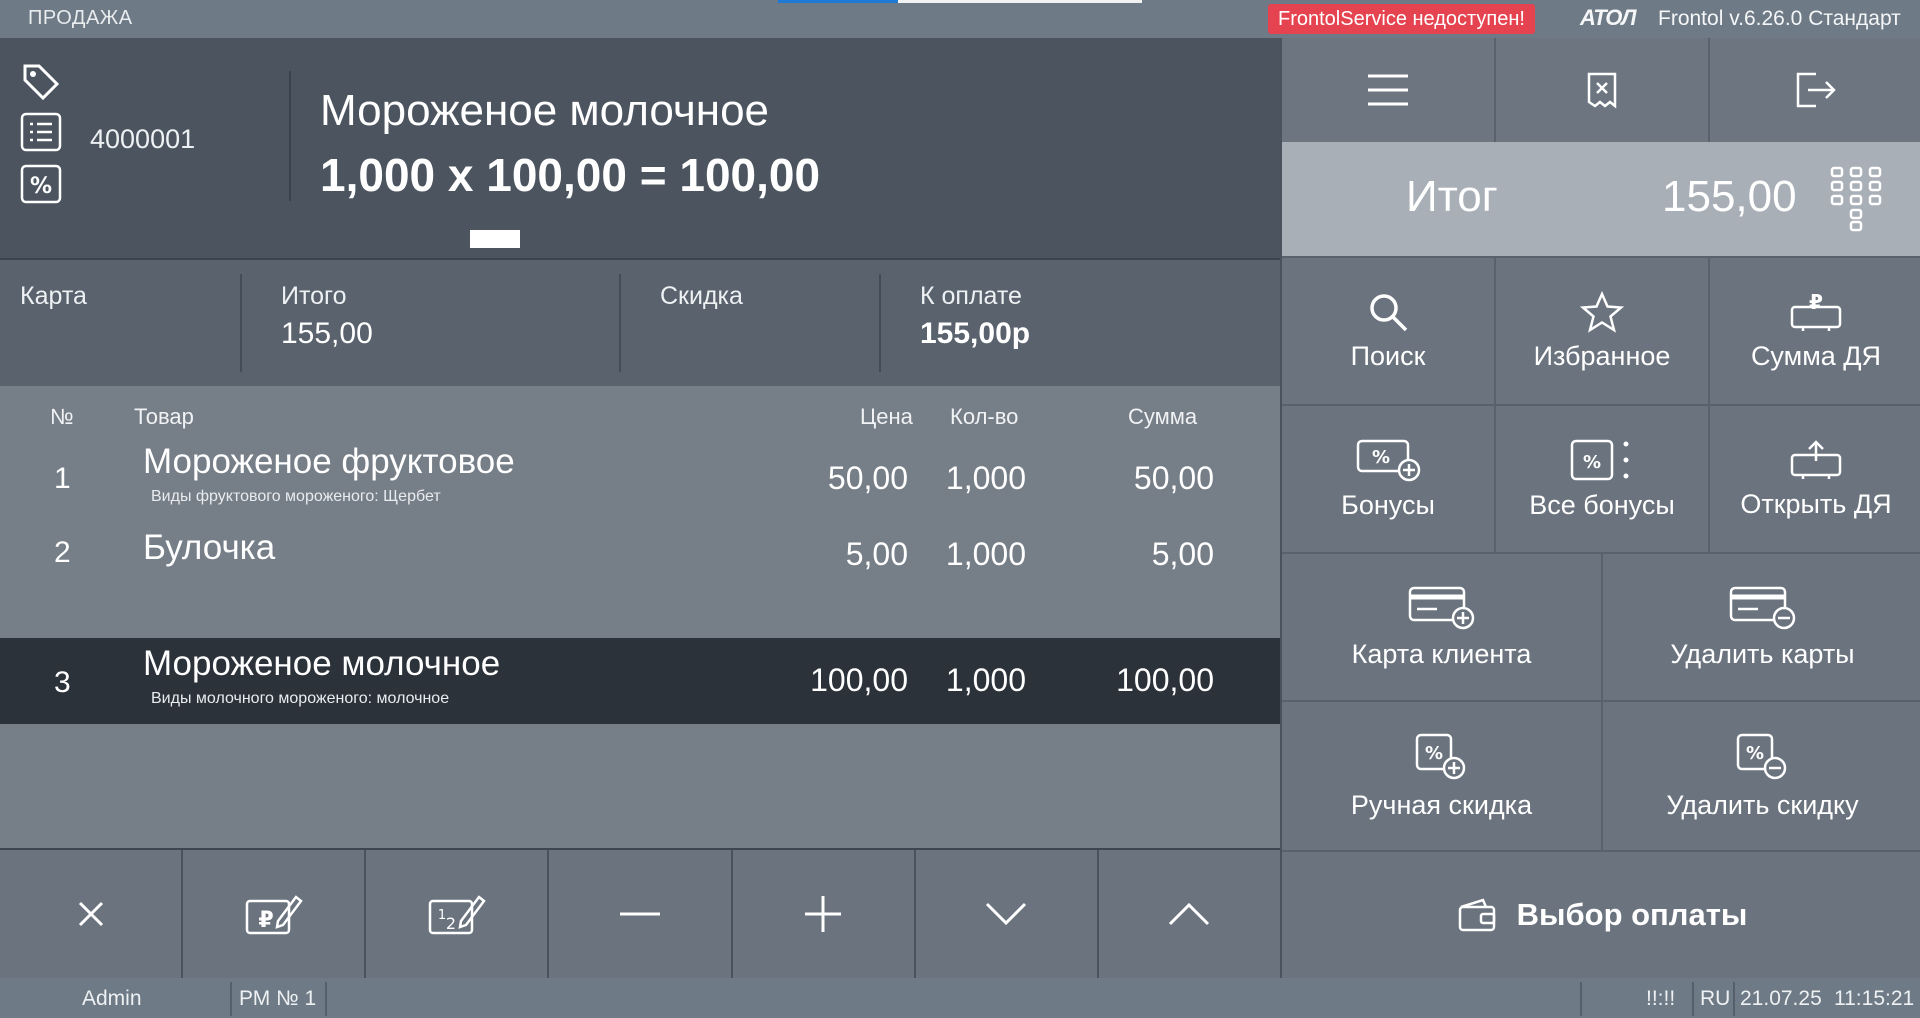  Describe the element at coordinates (1476, 915) in the screenshot. I see `wallet-icon` at that location.